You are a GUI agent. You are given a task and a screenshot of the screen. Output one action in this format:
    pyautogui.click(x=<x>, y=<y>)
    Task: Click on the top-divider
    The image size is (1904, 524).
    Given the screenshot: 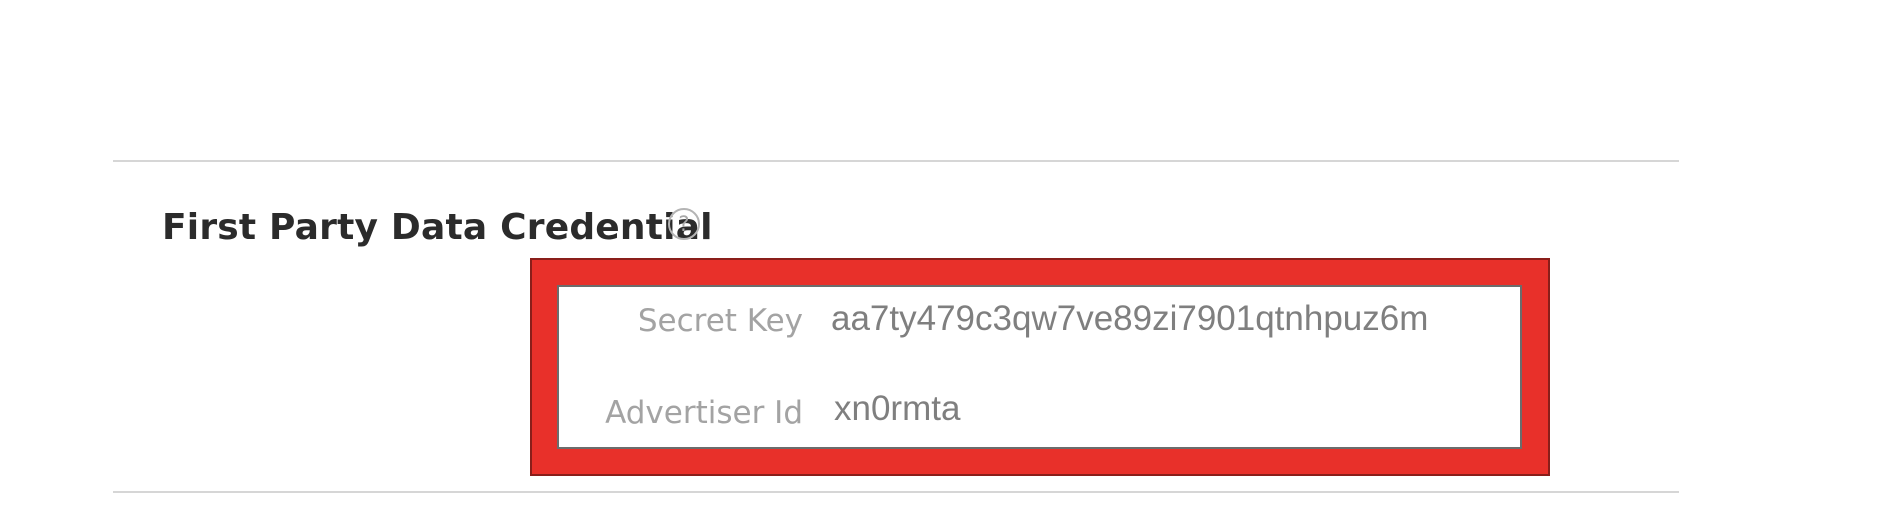 What is the action you would take?
    pyautogui.click(x=896, y=161)
    